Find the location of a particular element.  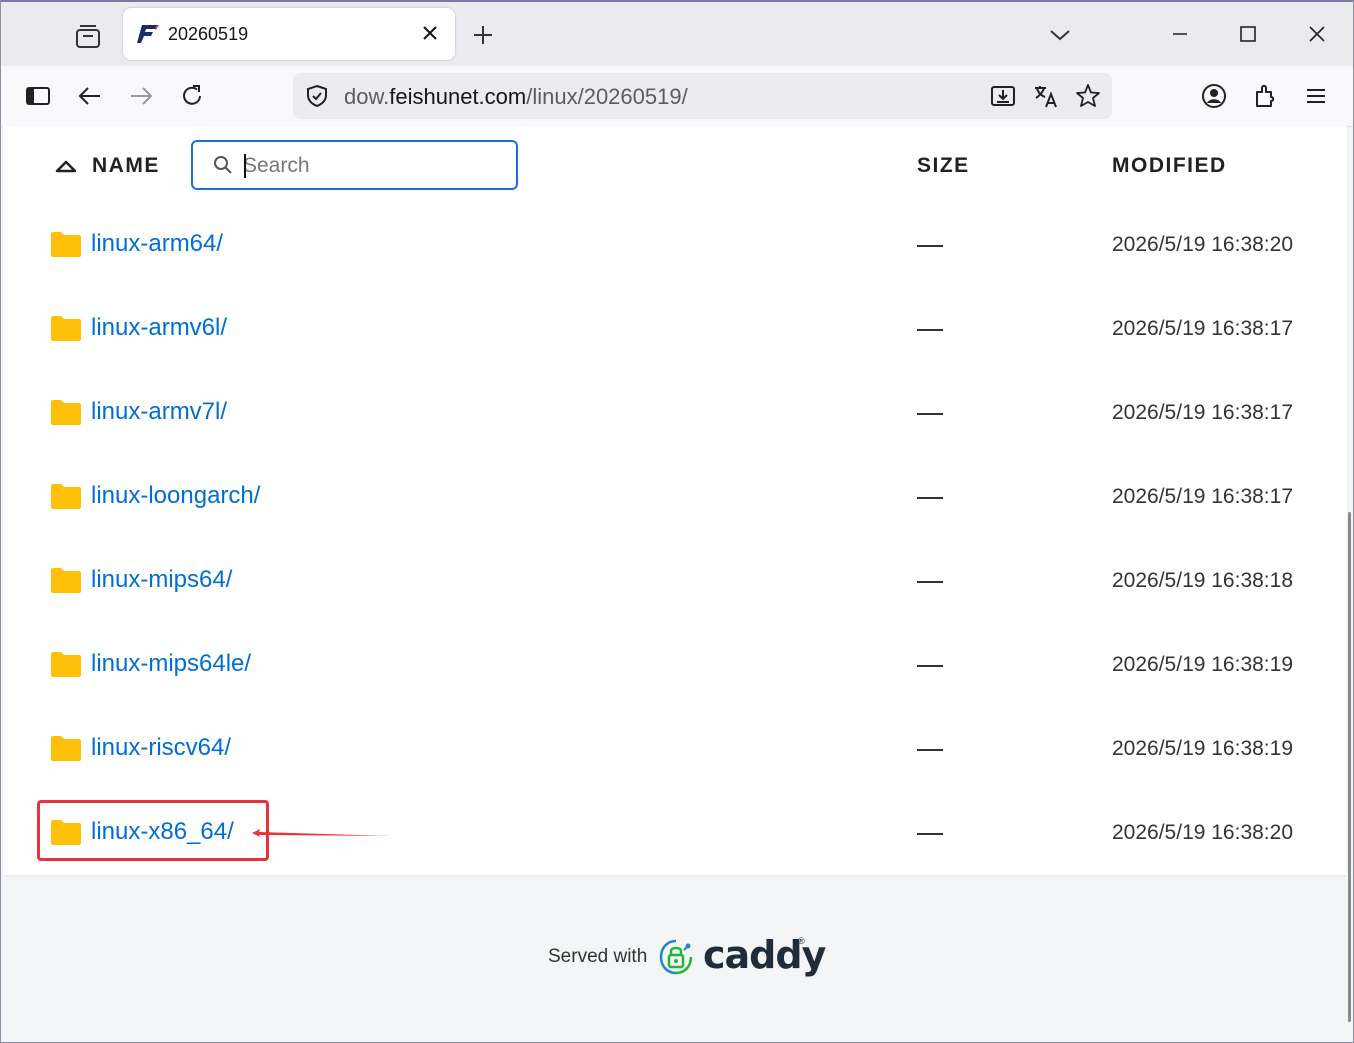

star-icon is located at coordinates (1088, 96).